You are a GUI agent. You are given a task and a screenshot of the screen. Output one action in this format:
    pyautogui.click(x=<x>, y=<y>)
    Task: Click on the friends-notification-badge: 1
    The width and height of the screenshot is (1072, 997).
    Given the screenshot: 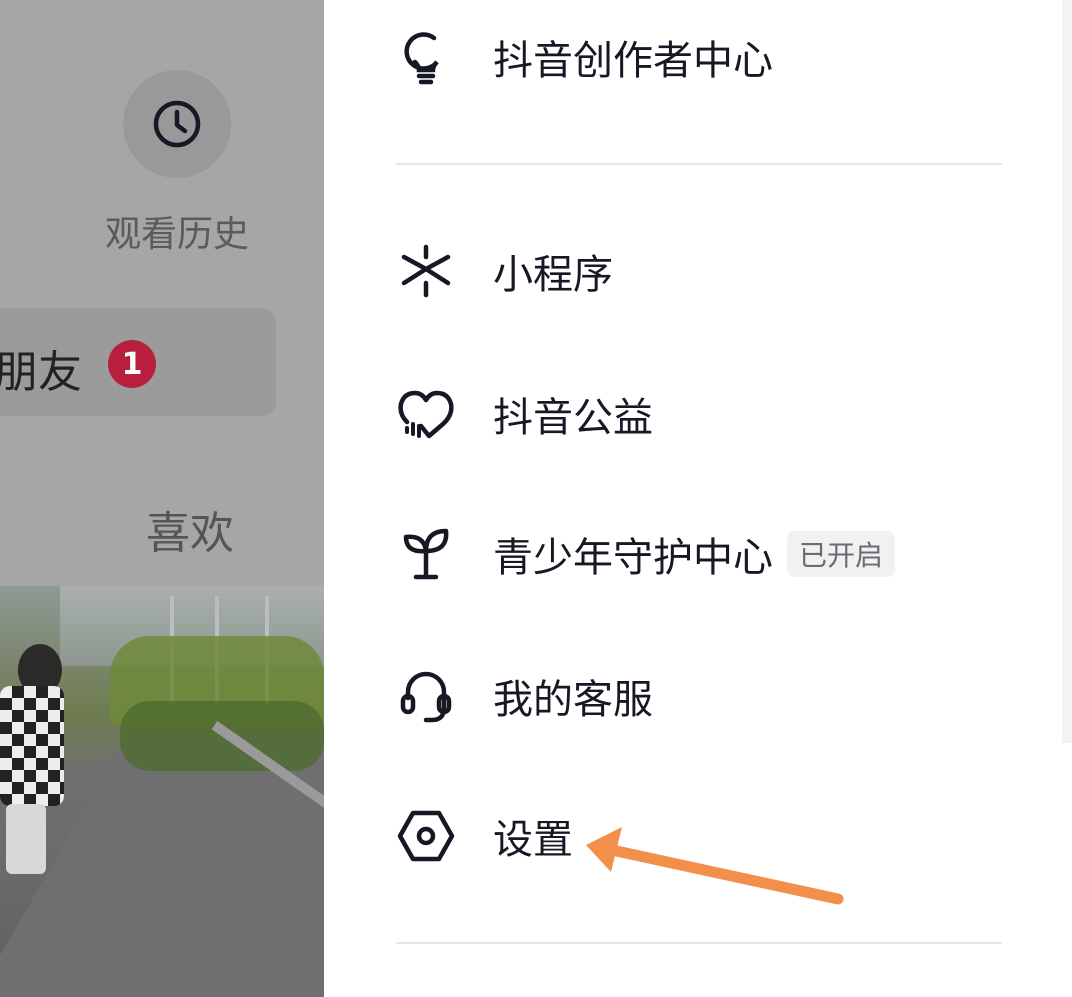 What is the action you would take?
    pyautogui.click(x=132, y=364)
    